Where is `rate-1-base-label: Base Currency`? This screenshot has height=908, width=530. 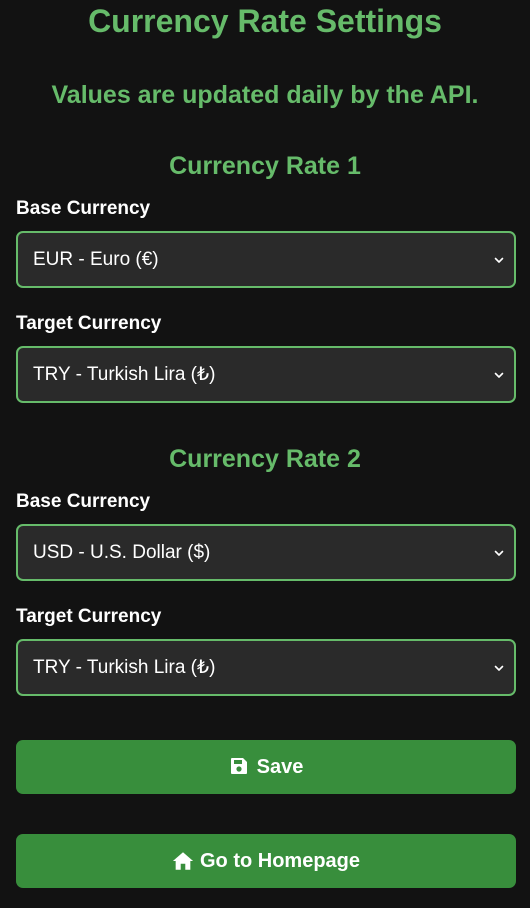
rate-1-base-label: Base Currency is located at coordinates (83, 208).